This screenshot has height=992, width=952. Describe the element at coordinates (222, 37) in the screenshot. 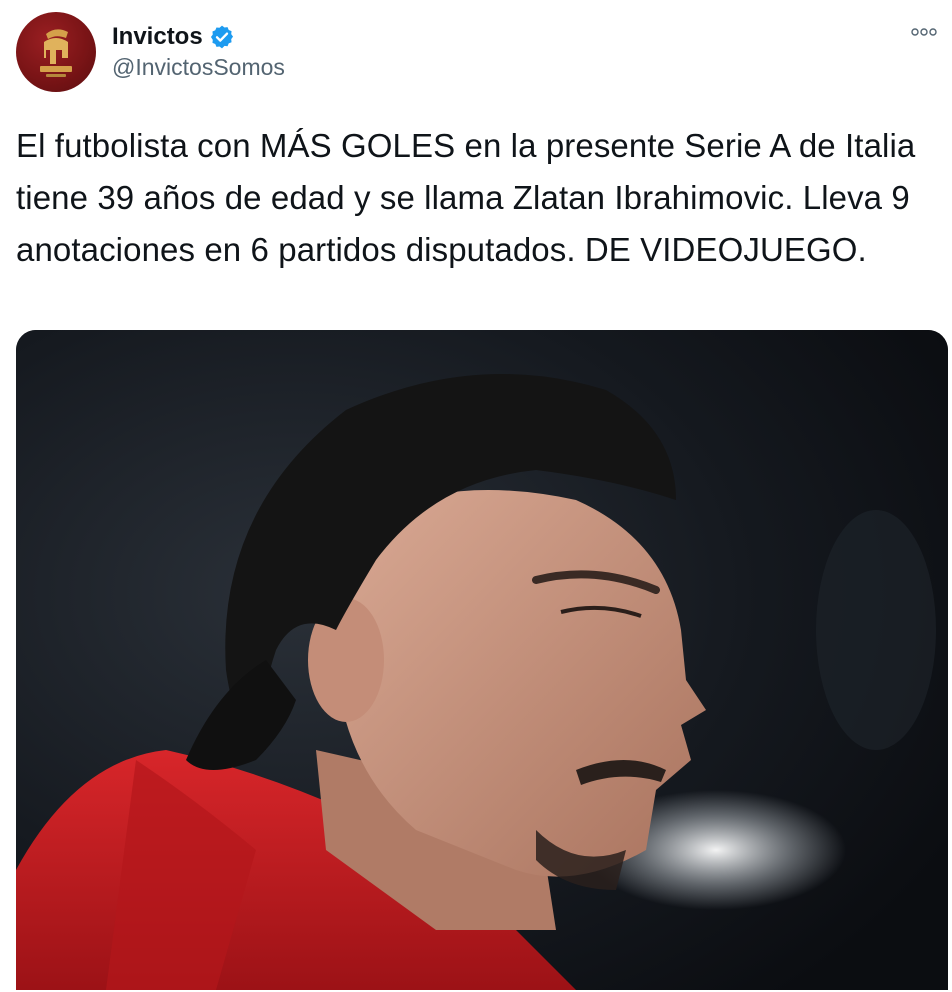

I see `verified-badge-icon` at that location.